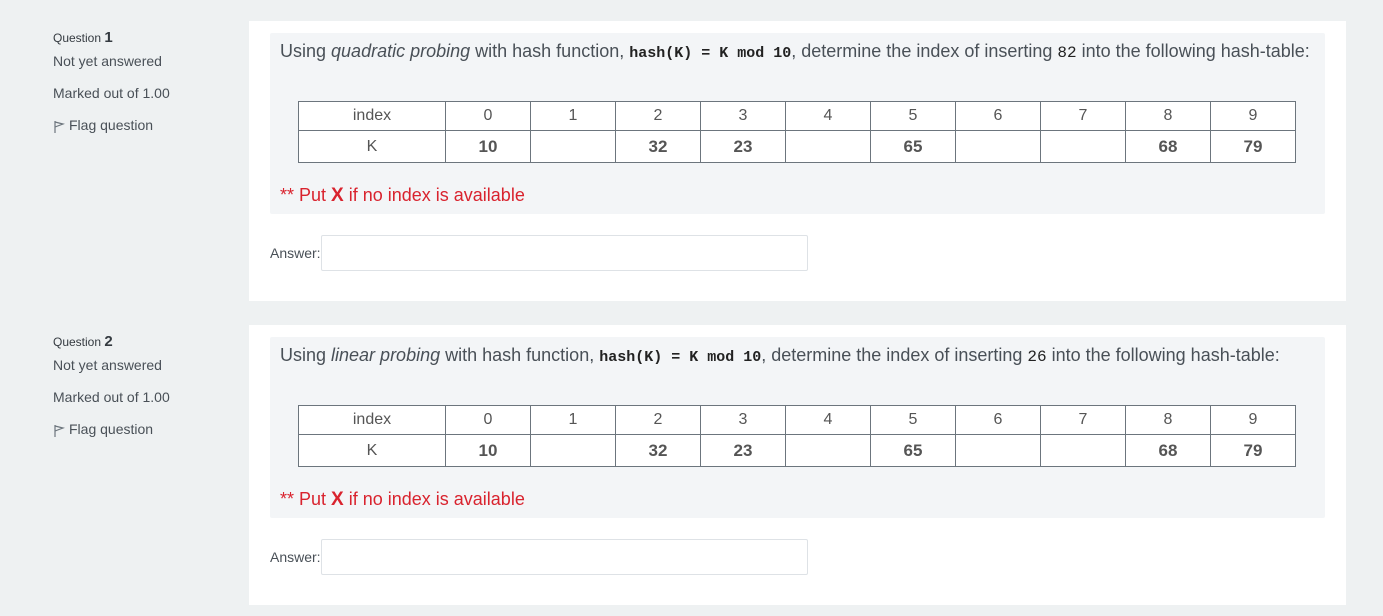 This screenshot has height=616, width=1383. What do you see at coordinates (1067, 53) in the screenshot?
I see `insert-key: 82` at bounding box center [1067, 53].